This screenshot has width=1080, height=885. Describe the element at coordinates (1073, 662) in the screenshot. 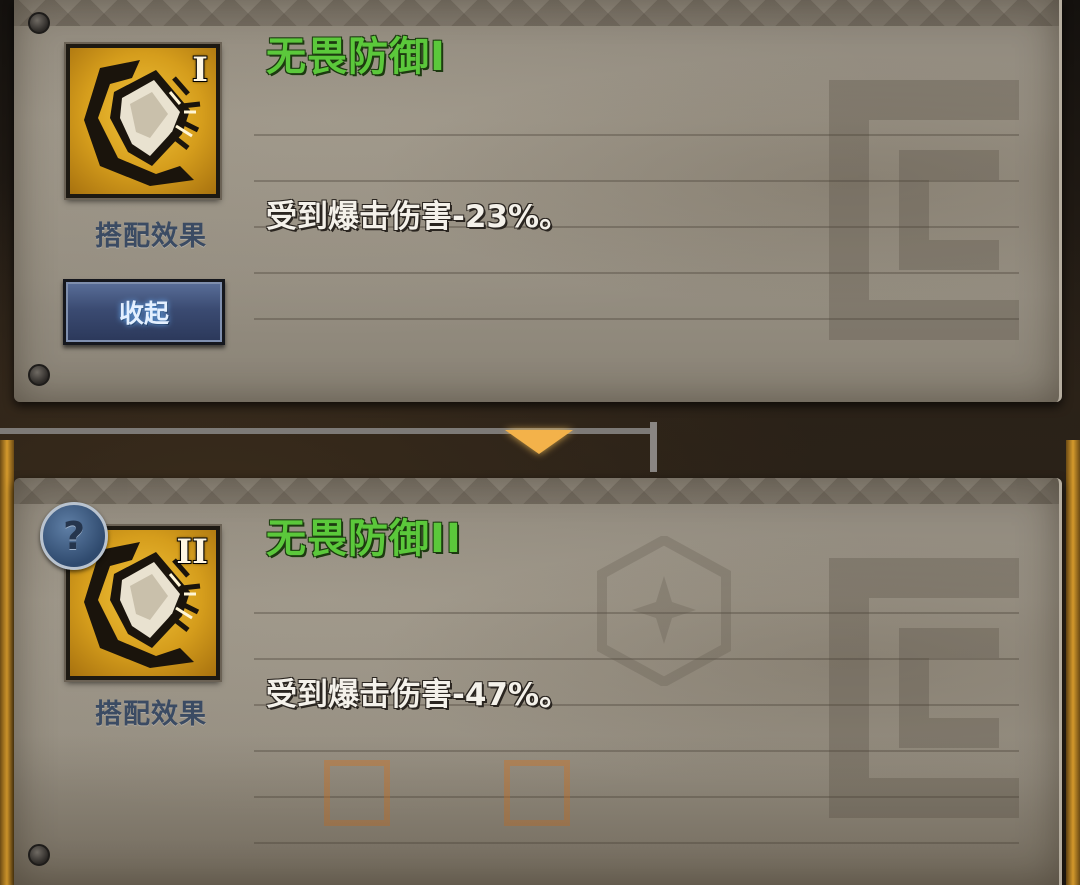

I see `right-gold-trim` at that location.